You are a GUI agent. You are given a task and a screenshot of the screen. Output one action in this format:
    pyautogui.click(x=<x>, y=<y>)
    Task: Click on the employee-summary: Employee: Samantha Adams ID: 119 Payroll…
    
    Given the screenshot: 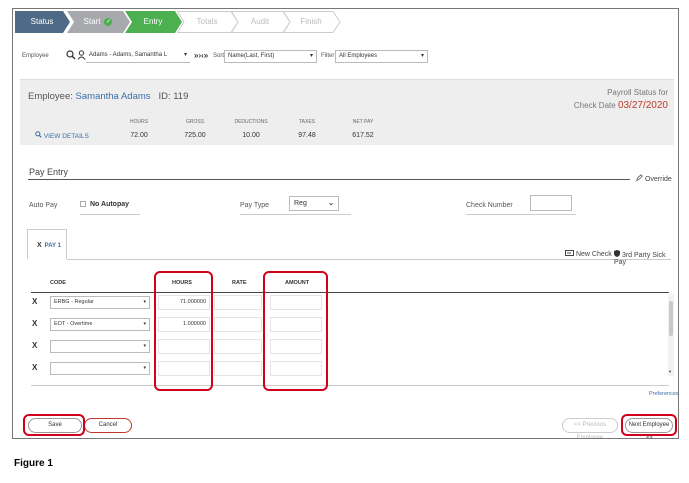 What is the action you would take?
    pyautogui.click(x=347, y=112)
    